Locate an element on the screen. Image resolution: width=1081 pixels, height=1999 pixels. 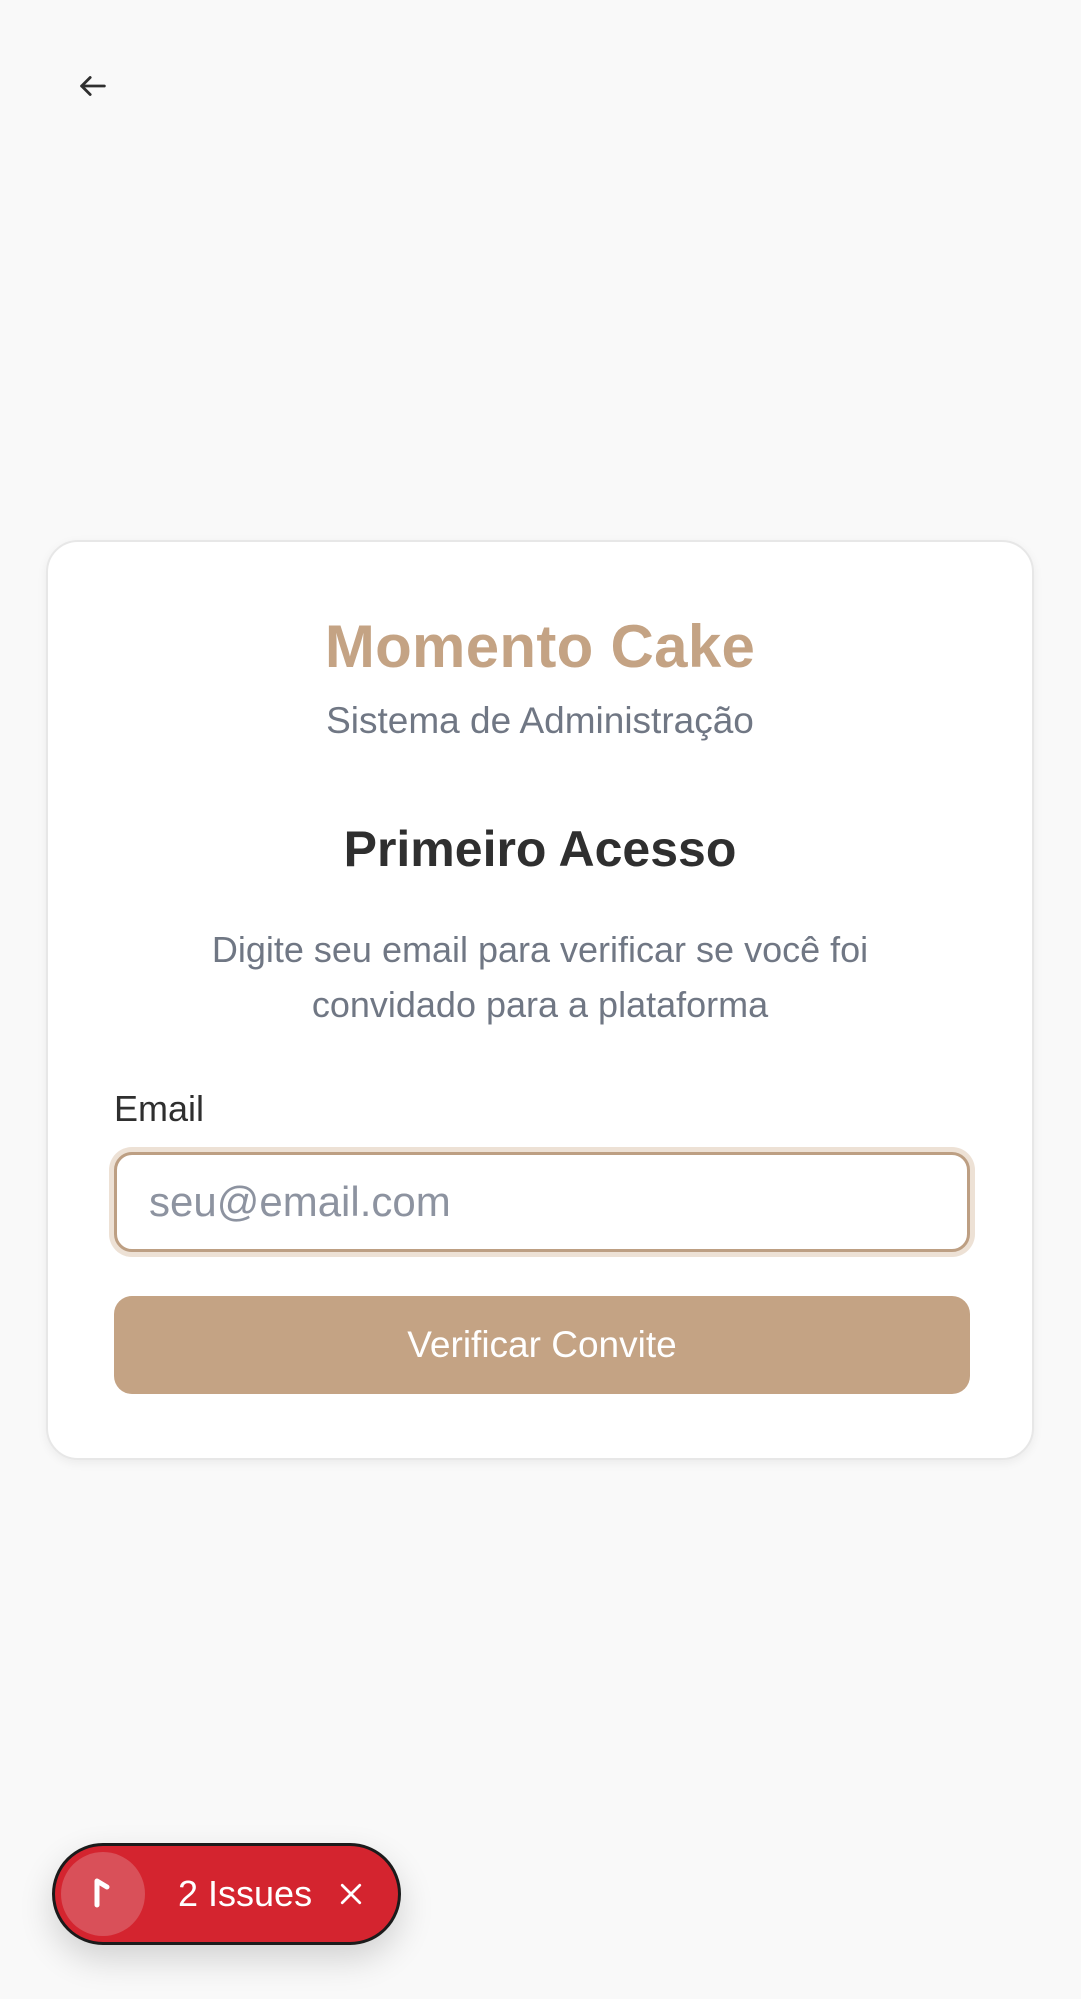
issues-indicator-button is located at coordinates (103, 1894).